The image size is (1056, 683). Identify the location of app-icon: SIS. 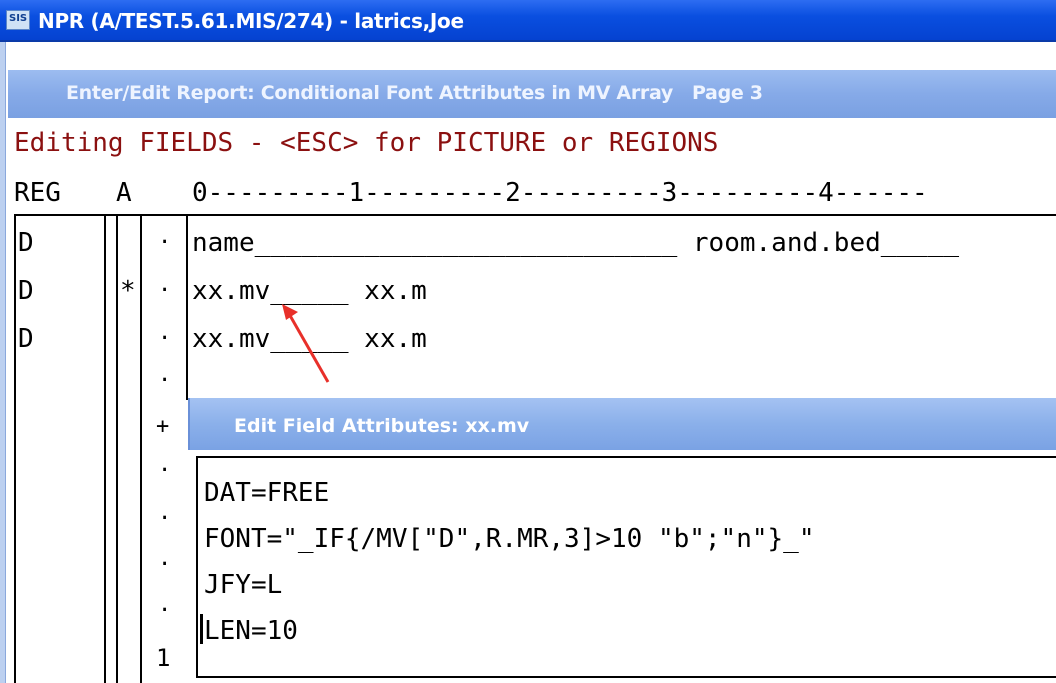
(18, 20).